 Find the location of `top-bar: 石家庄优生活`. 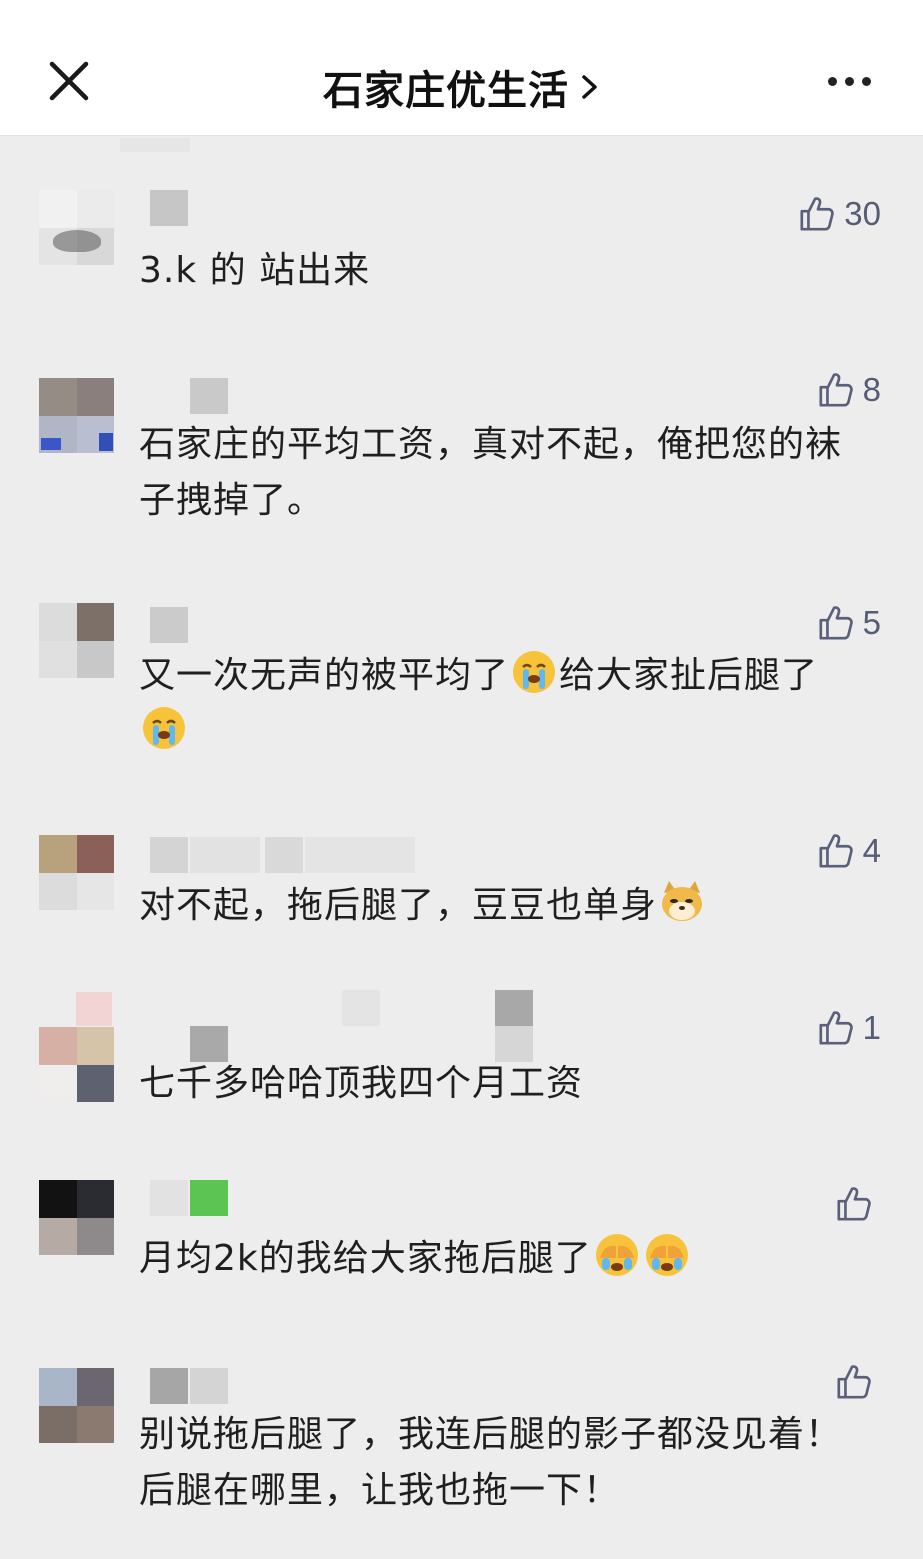

top-bar: 石家庄优生活 is located at coordinates (461, 68).